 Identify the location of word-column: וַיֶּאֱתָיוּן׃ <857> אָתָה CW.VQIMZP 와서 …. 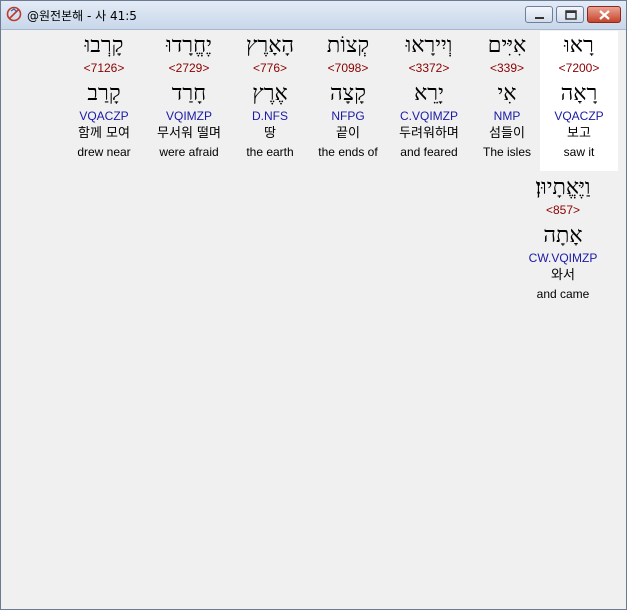
(563, 237).